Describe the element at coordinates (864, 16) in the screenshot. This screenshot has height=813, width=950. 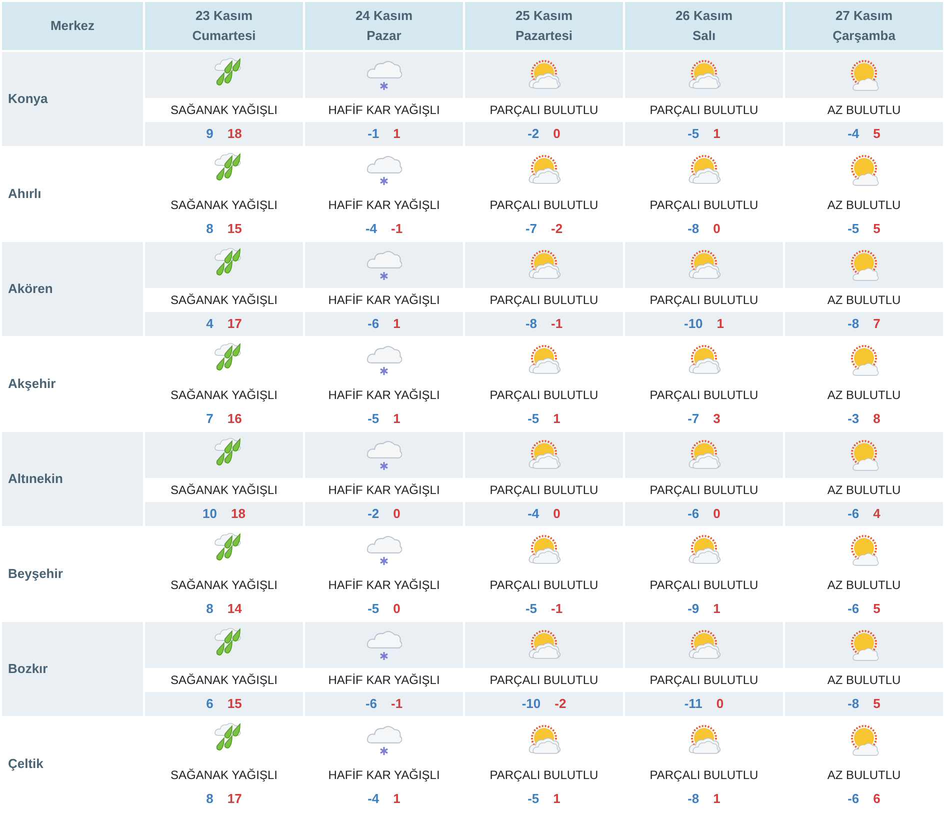
I see `date-heading: 27 Kasım` at that location.